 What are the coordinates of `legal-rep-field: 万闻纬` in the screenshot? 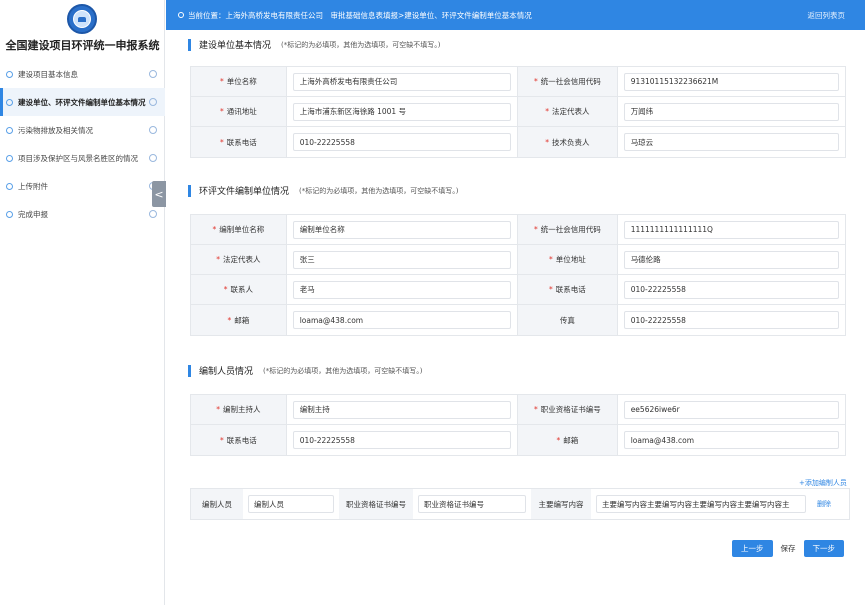 It's located at (731, 111).